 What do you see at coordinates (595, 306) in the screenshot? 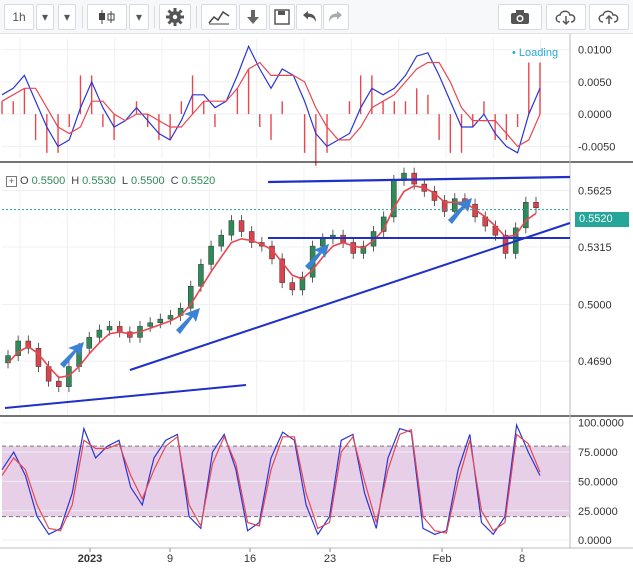
I see `y-tick-label: 0.5000` at bounding box center [595, 306].